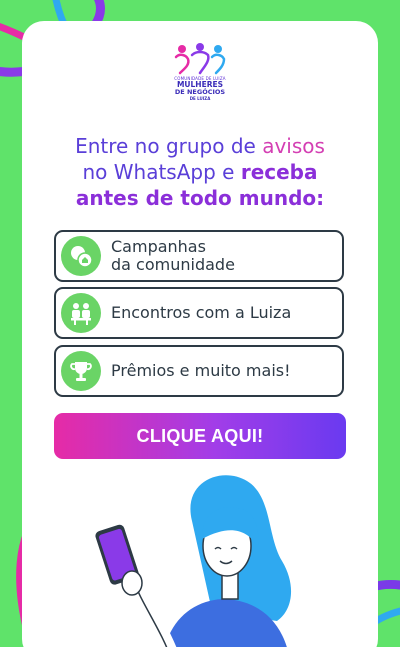 The width and height of the screenshot is (400, 647). Describe the element at coordinates (81, 371) in the screenshot. I see `trophy-icon` at that location.